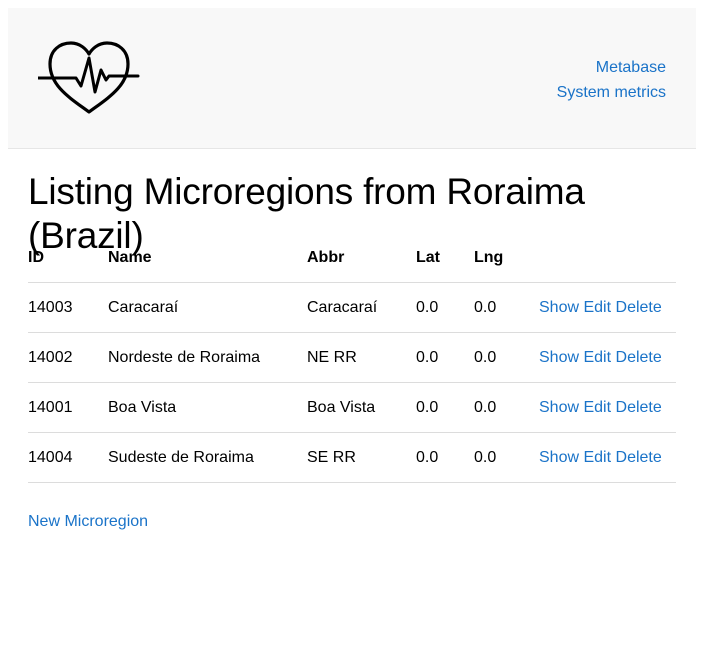  What do you see at coordinates (68, 357) in the screenshot?
I see `cell-id: 14002` at bounding box center [68, 357].